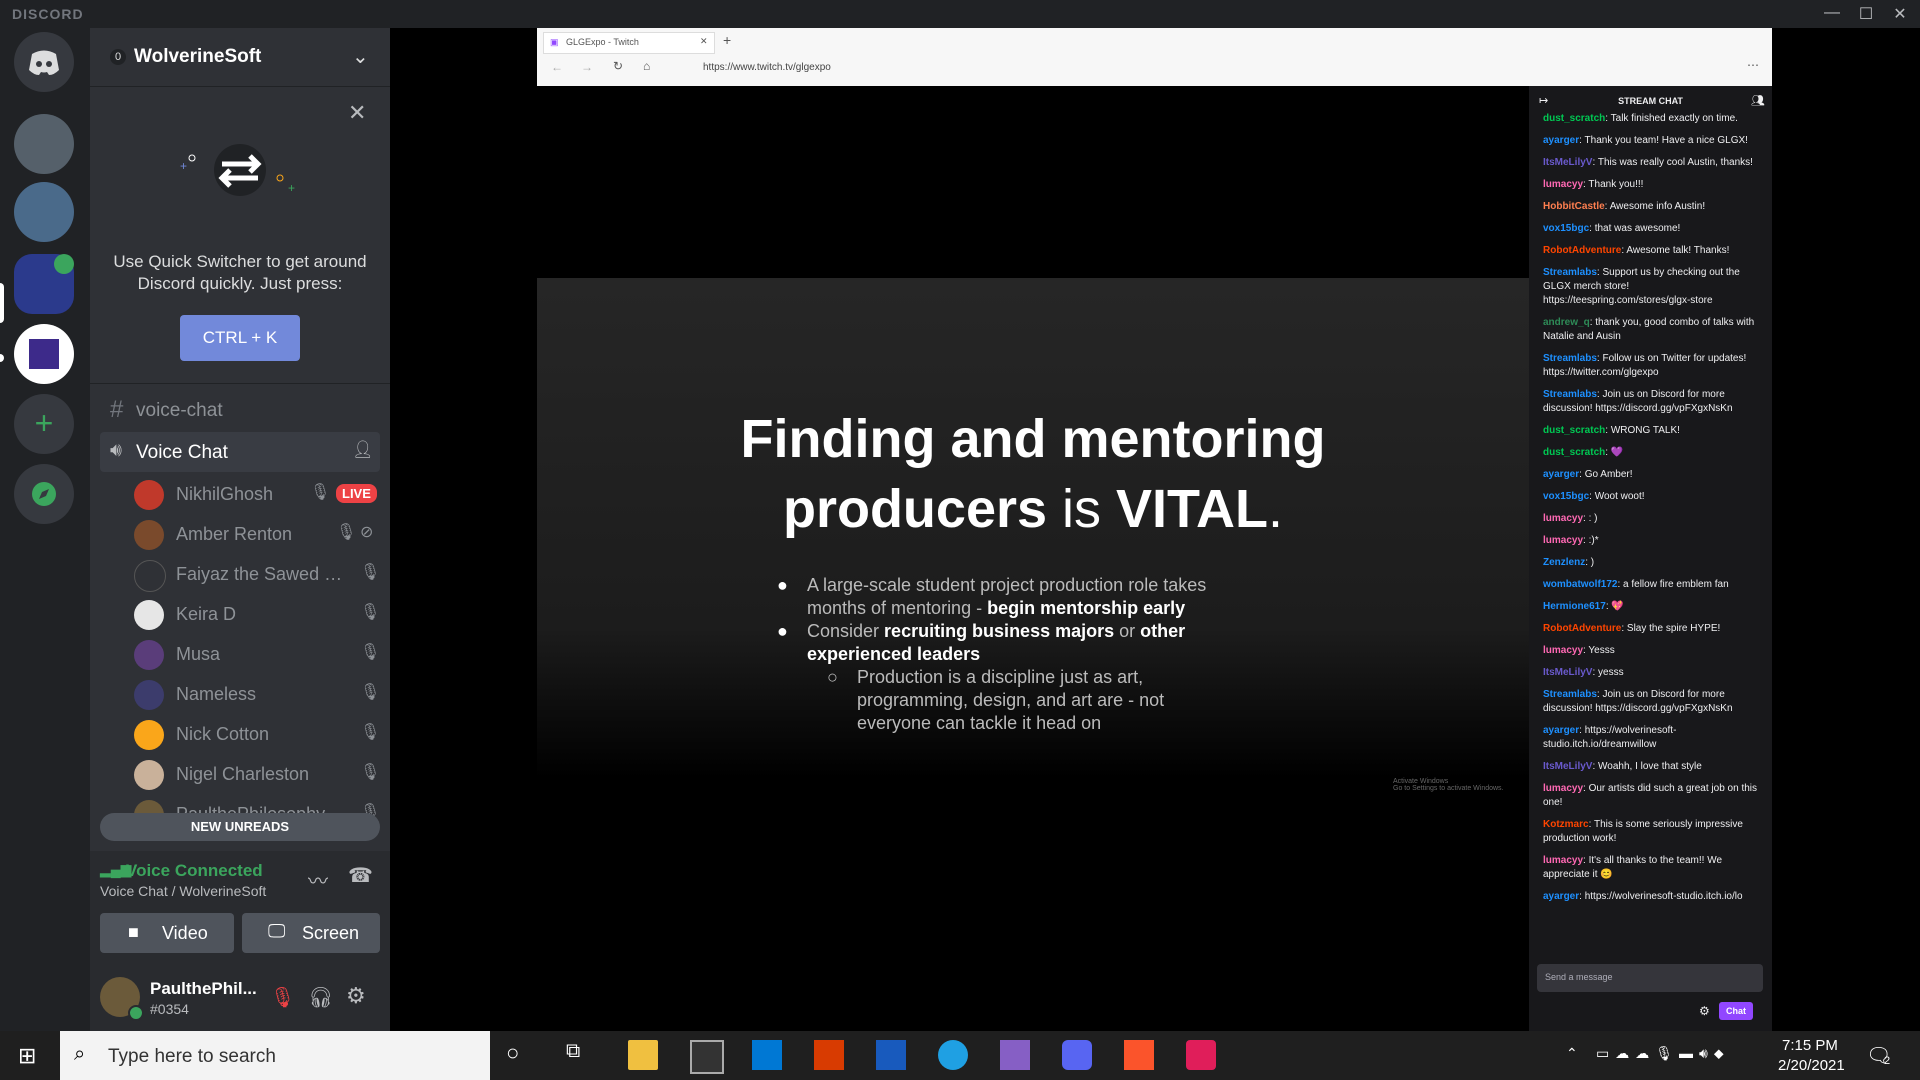  I want to click on screen-share-button: 🖵︎ Screen, so click(311, 933).